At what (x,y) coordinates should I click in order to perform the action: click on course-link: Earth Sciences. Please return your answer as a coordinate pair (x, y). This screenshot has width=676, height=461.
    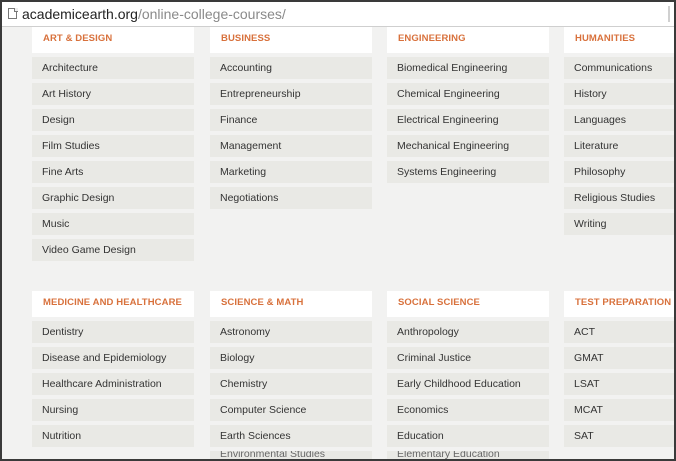
    Looking at the image, I should click on (291, 436).